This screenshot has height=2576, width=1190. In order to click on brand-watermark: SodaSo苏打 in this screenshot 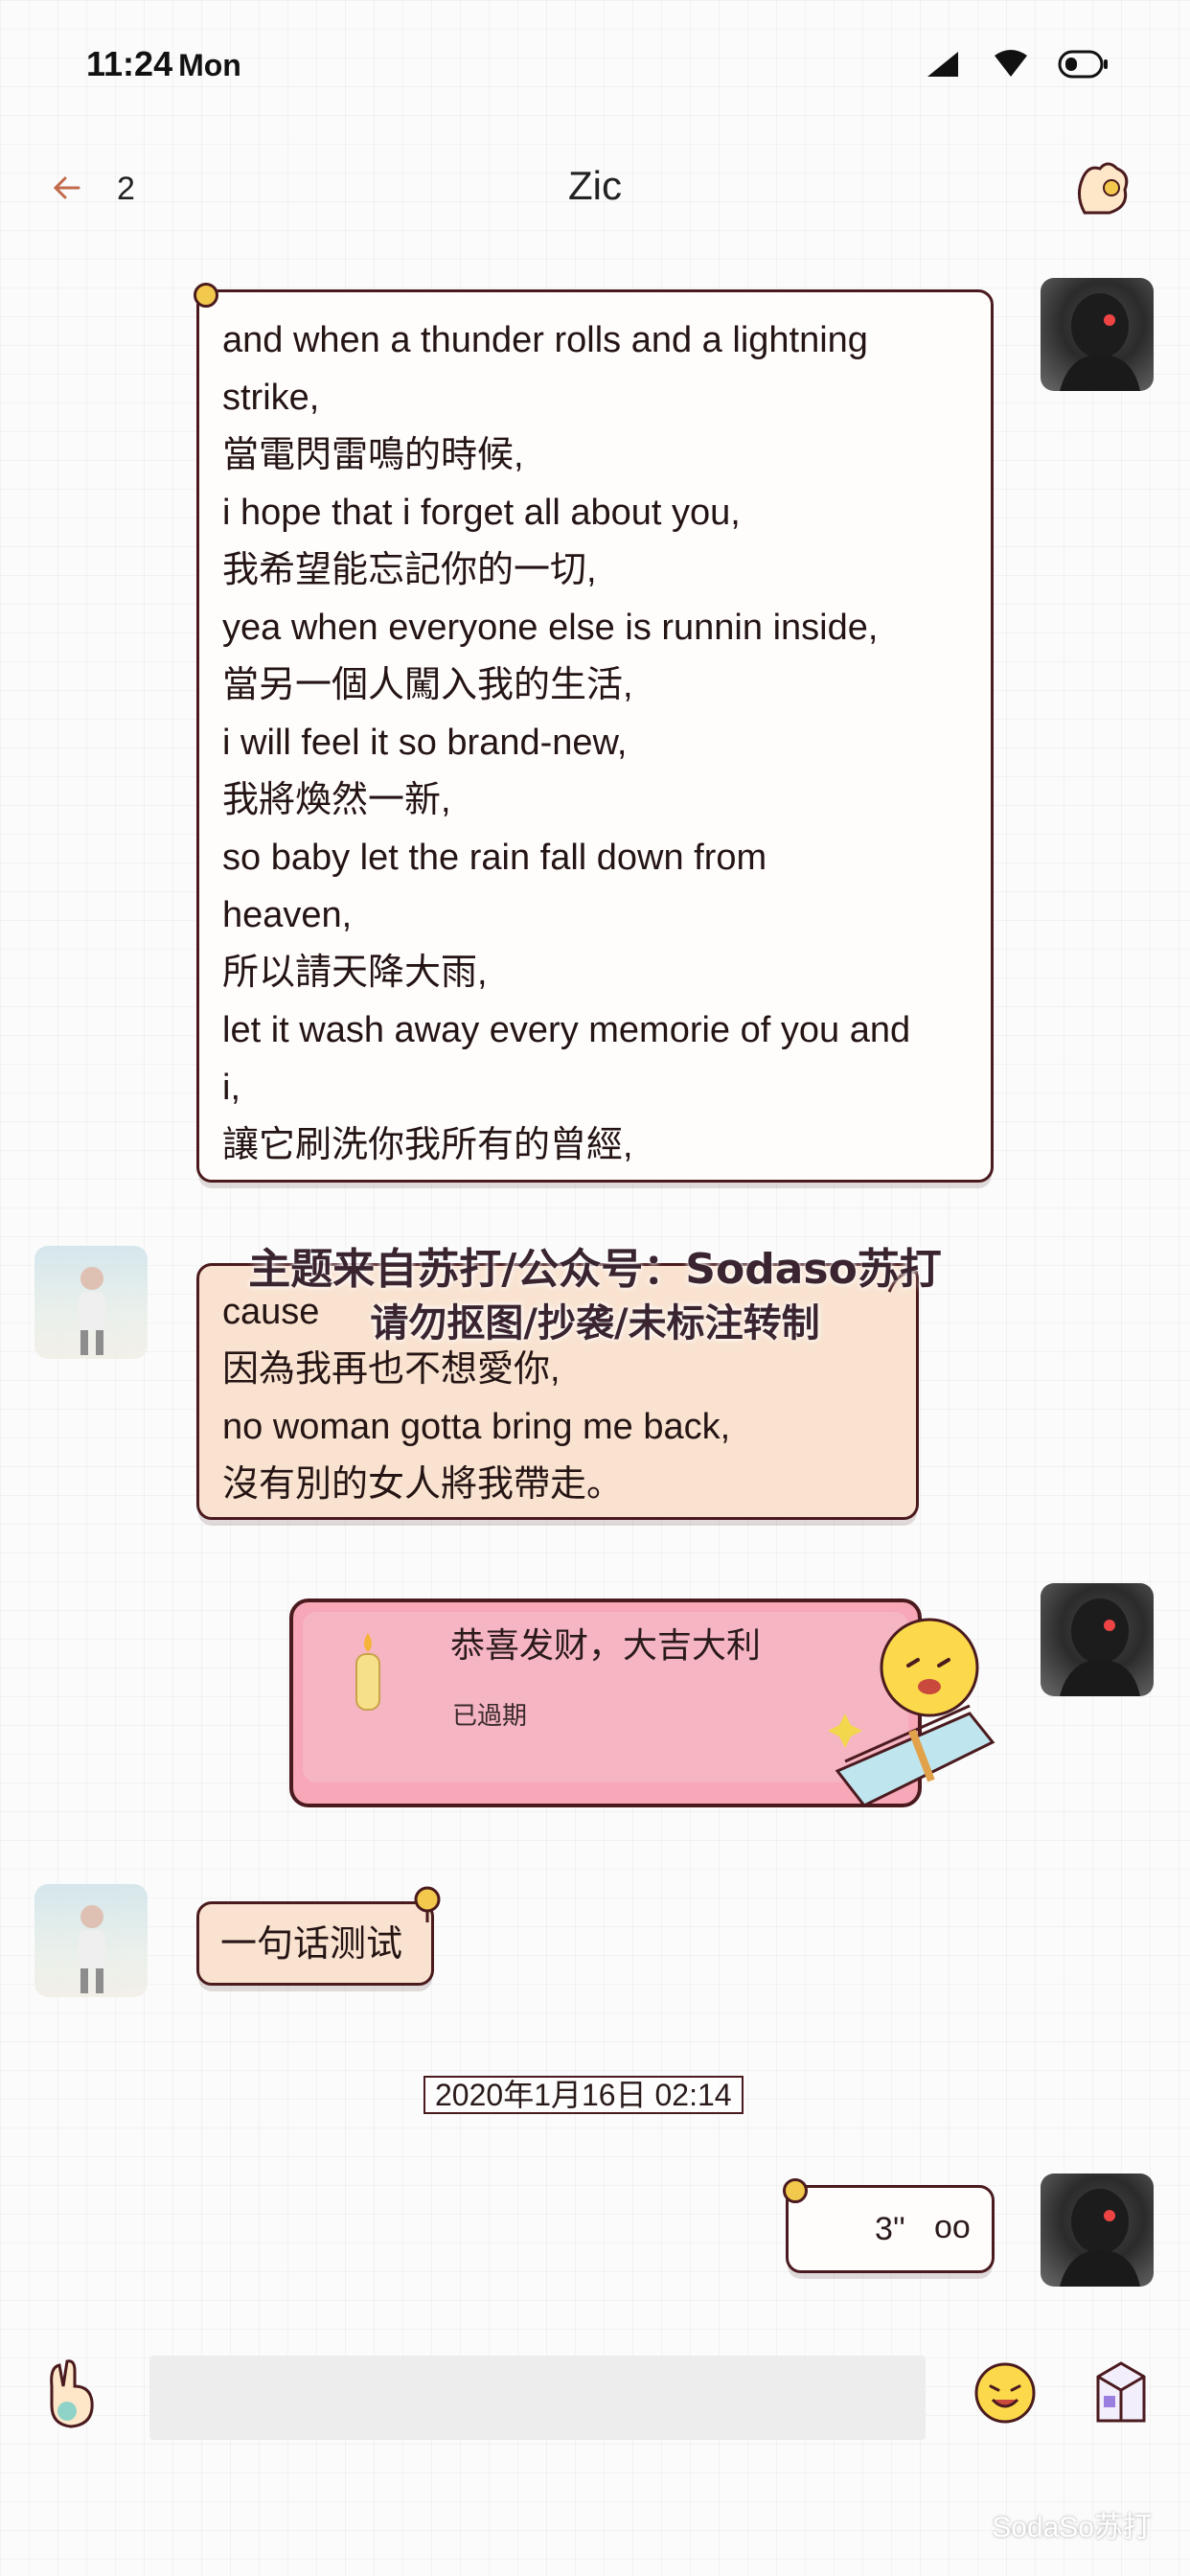, I will do `click(1072, 2527)`.